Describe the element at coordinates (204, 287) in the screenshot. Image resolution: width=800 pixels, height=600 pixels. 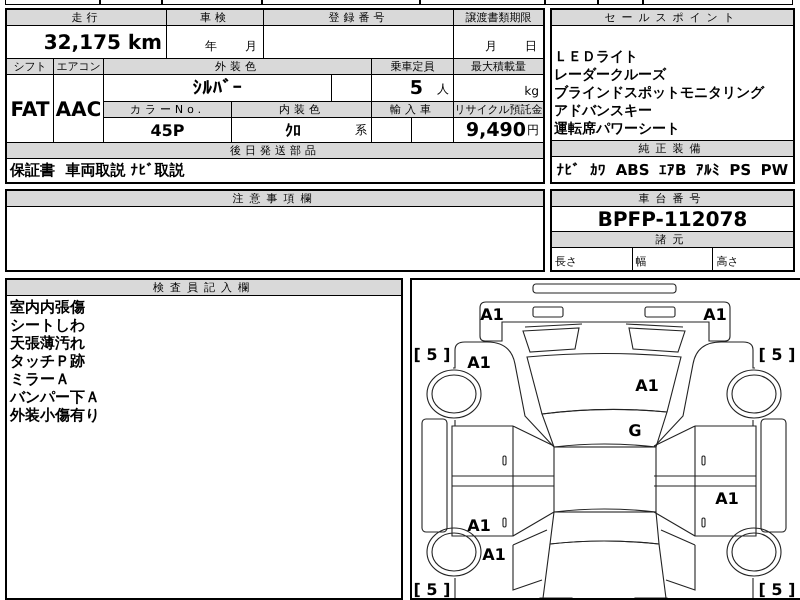
I see `section-header: 検査員記入欄` at that location.